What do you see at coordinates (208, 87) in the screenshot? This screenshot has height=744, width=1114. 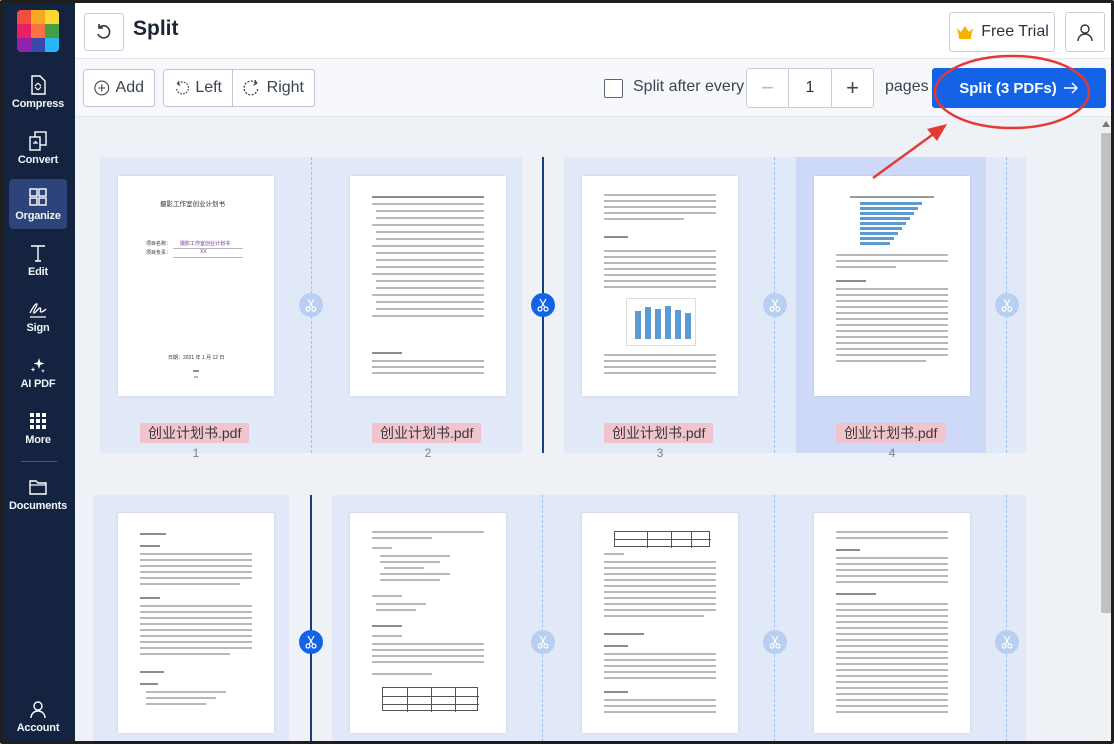 I see `rotate-left-label: Left` at bounding box center [208, 87].